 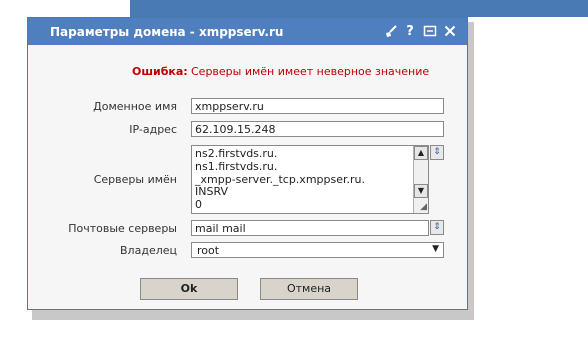 What do you see at coordinates (317, 129) in the screenshot?
I see `ip-address-field: 62.109.15.248` at bounding box center [317, 129].